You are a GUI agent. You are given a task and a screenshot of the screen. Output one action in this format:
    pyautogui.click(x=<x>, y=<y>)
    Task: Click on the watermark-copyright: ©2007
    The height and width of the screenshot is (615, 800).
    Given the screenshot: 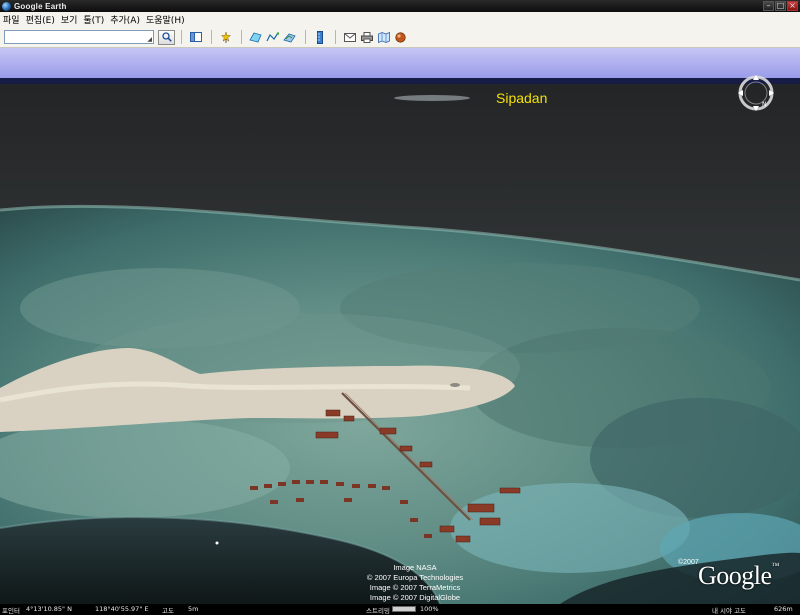 What is the action you would take?
    pyautogui.click(x=688, y=562)
    